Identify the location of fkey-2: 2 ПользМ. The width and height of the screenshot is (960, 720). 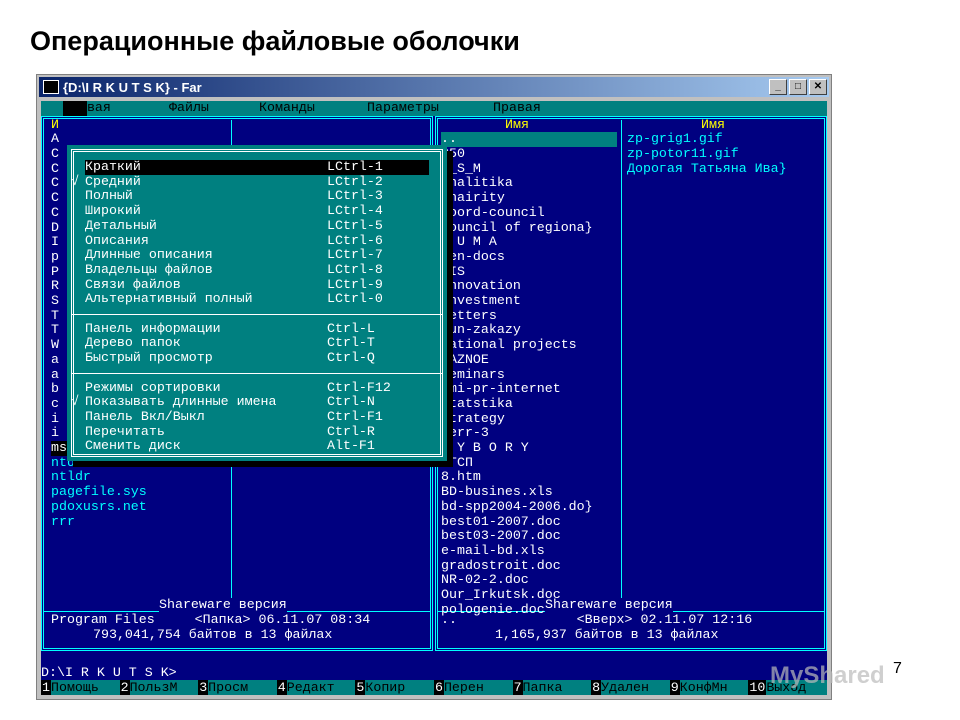
(159, 687).